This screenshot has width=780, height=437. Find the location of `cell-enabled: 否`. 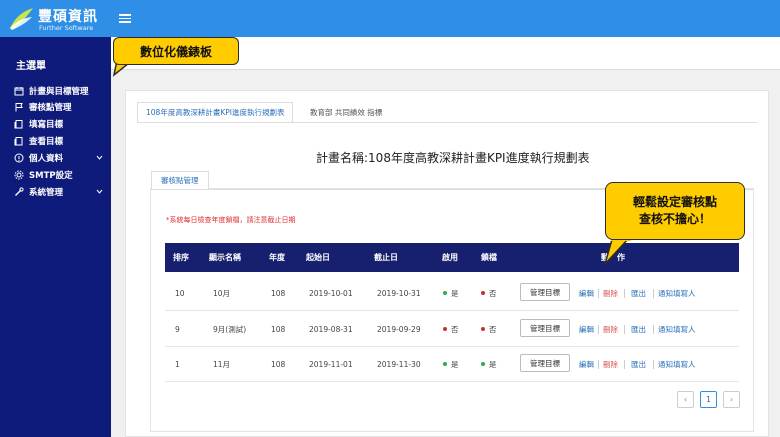

cell-enabled: 否 is located at coordinates (451, 329).